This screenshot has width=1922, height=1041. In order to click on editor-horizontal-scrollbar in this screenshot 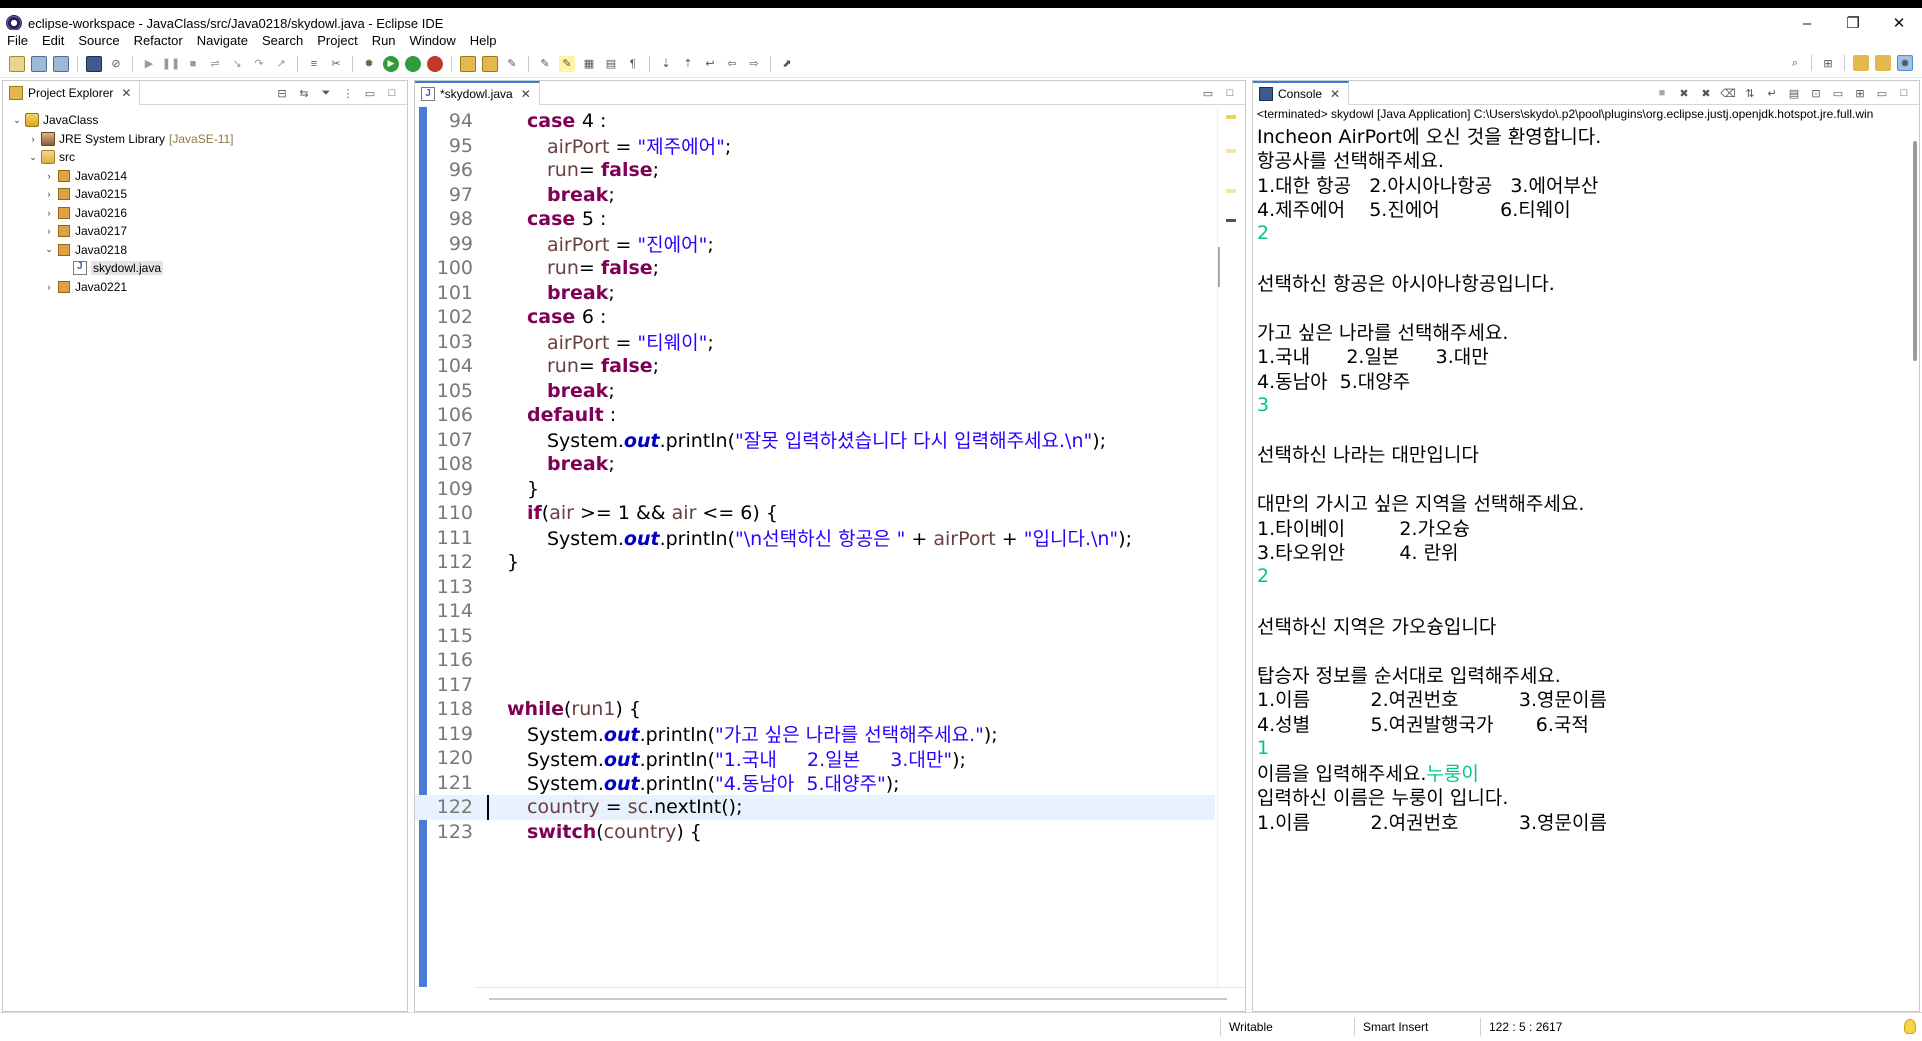, I will do `click(860, 999)`.